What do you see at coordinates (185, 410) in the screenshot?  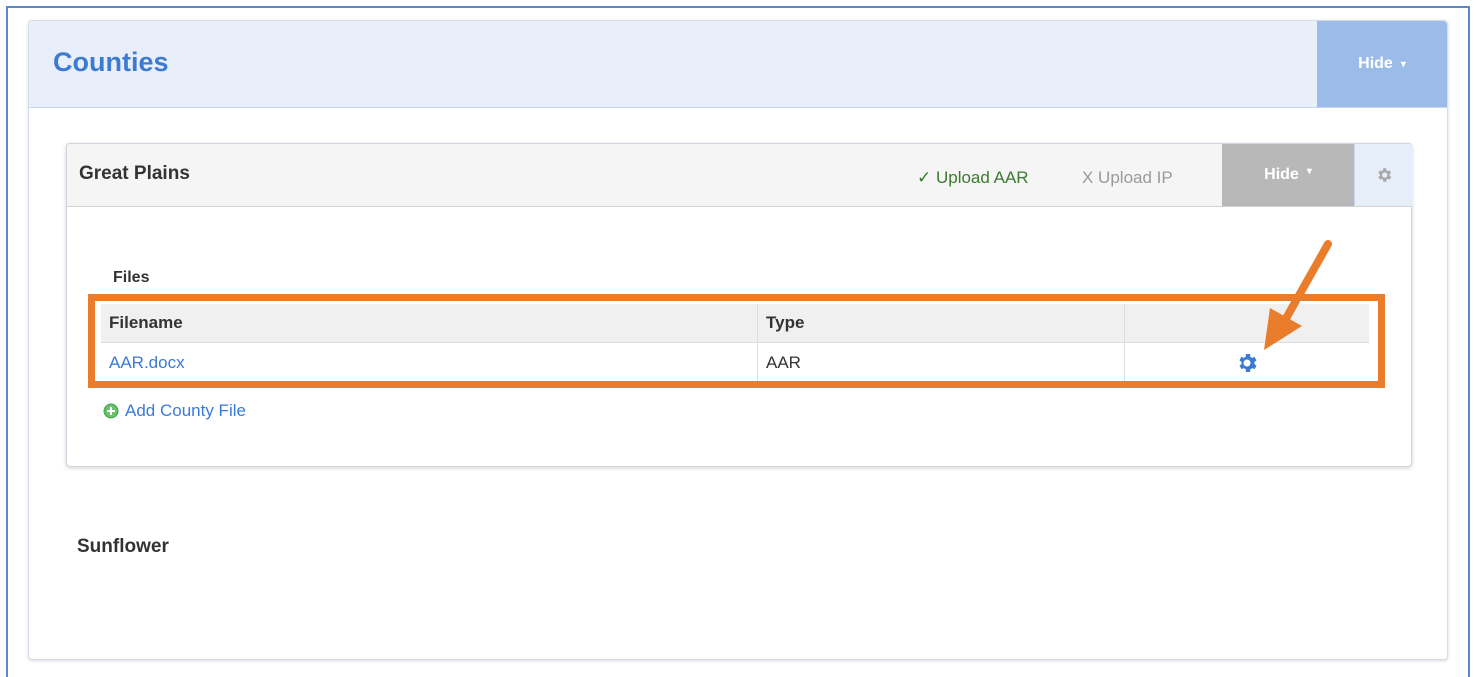 I see `add-county-file-label: Add County File` at bounding box center [185, 410].